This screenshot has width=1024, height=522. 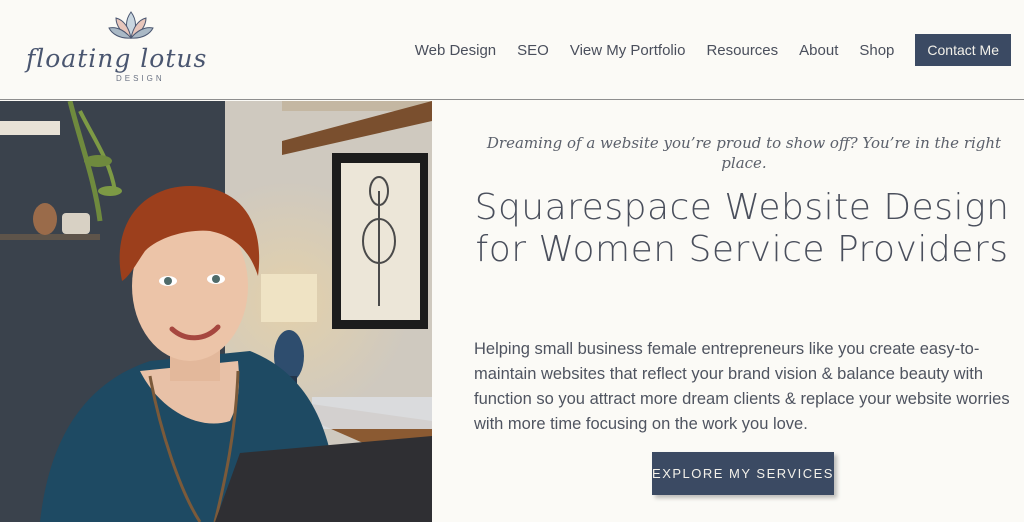 What do you see at coordinates (131, 25) in the screenshot?
I see `lotus-icon` at bounding box center [131, 25].